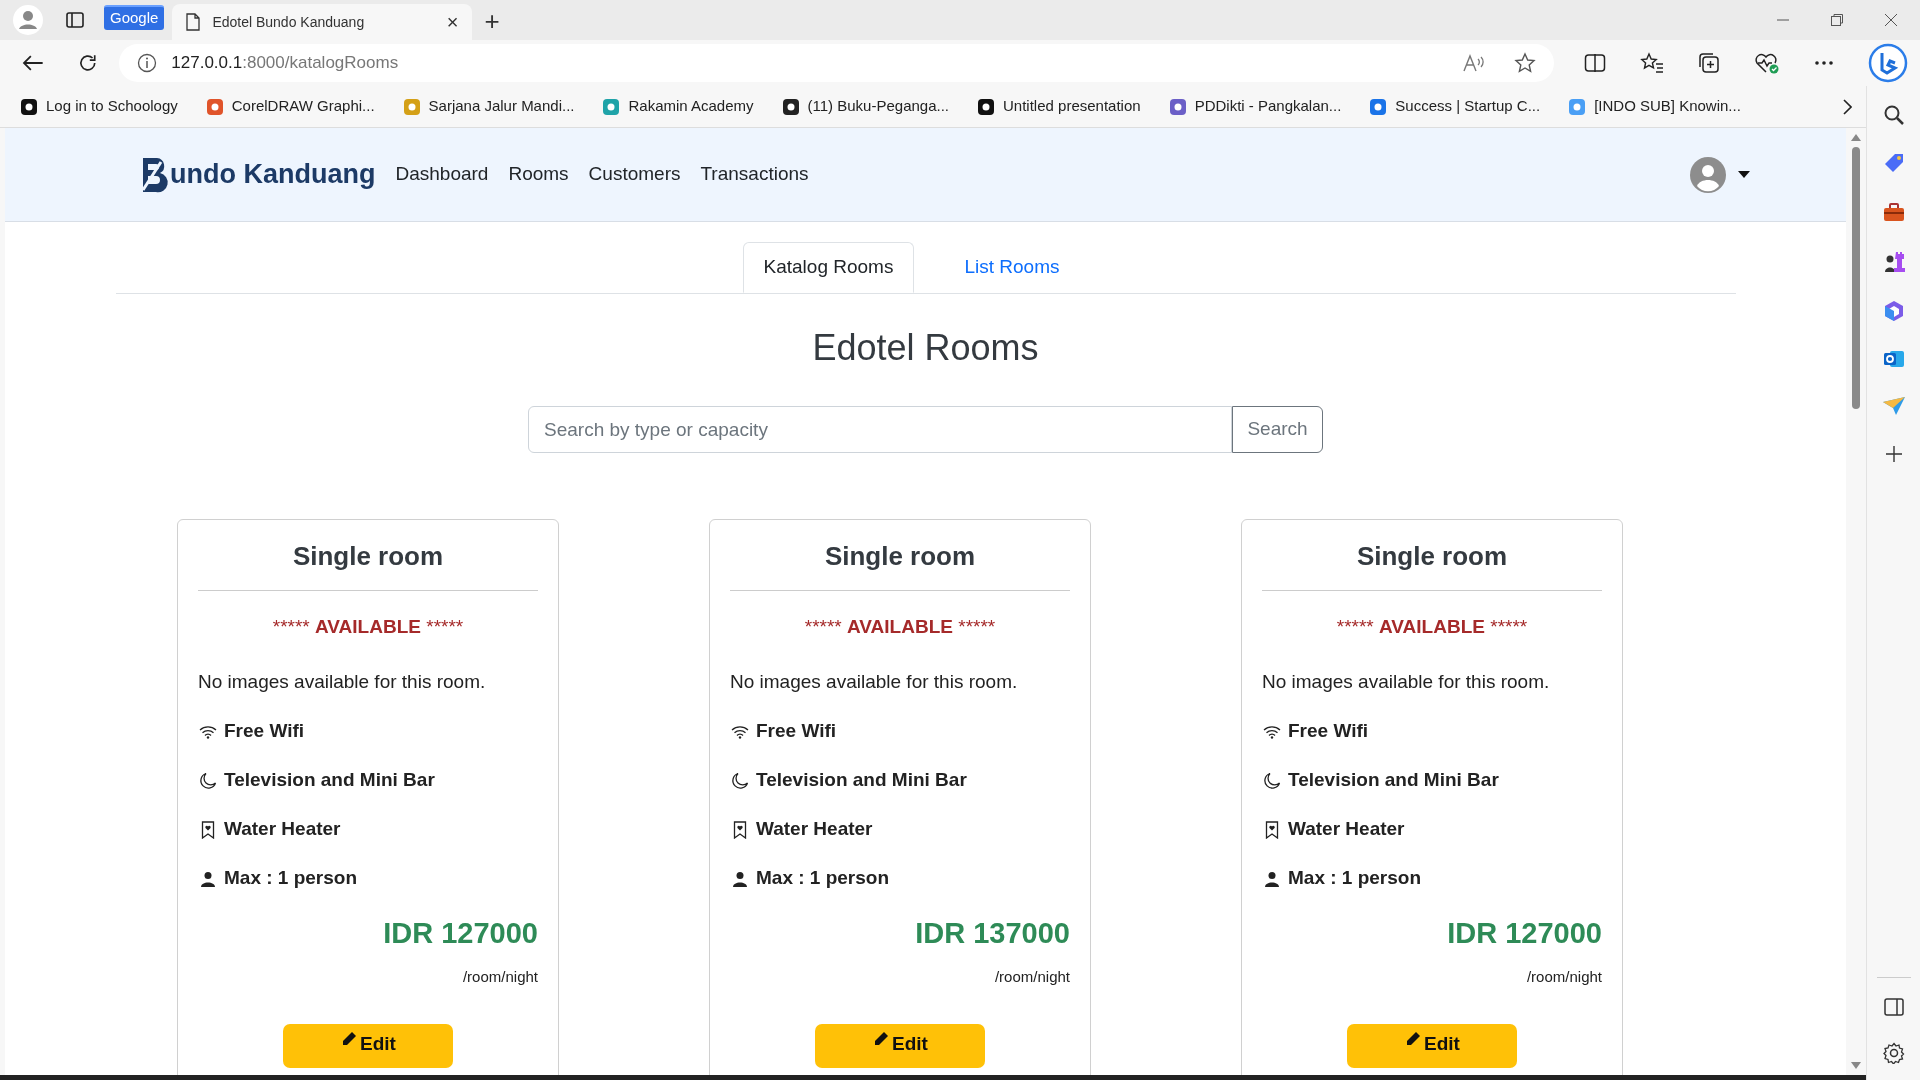 This screenshot has height=1080, width=1920. What do you see at coordinates (1893, 1053) in the screenshot?
I see `settings-icon` at bounding box center [1893, 1053].